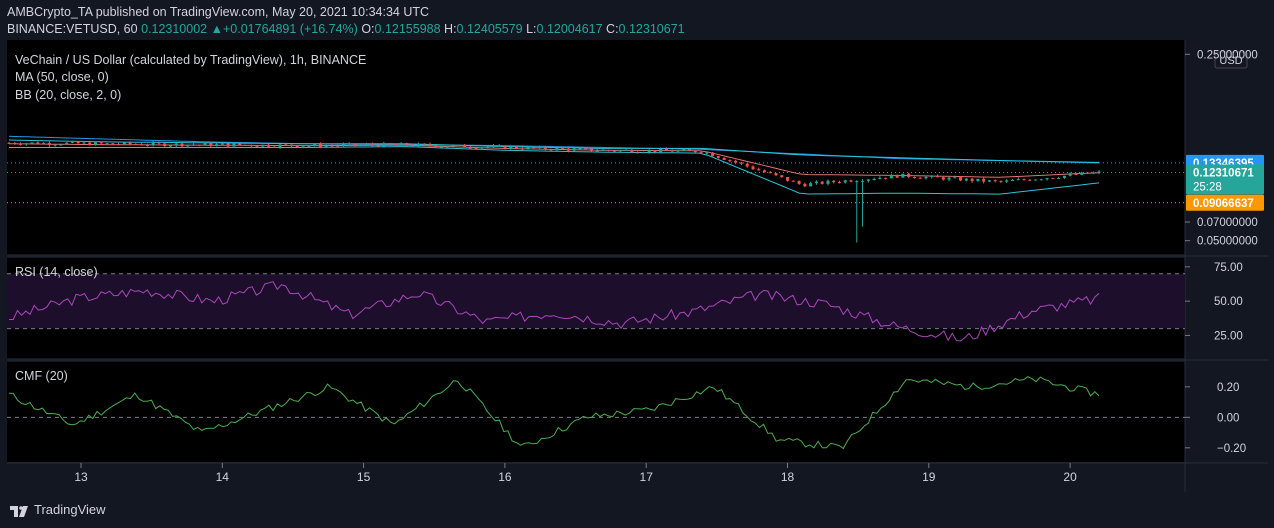 The height and width of the screenshot is (528, 1274). What do you see at coordinates (56, 272) in the screenshot?
I see `rsi-legend: RSI (14, close)` at bounding box center [56, 272].